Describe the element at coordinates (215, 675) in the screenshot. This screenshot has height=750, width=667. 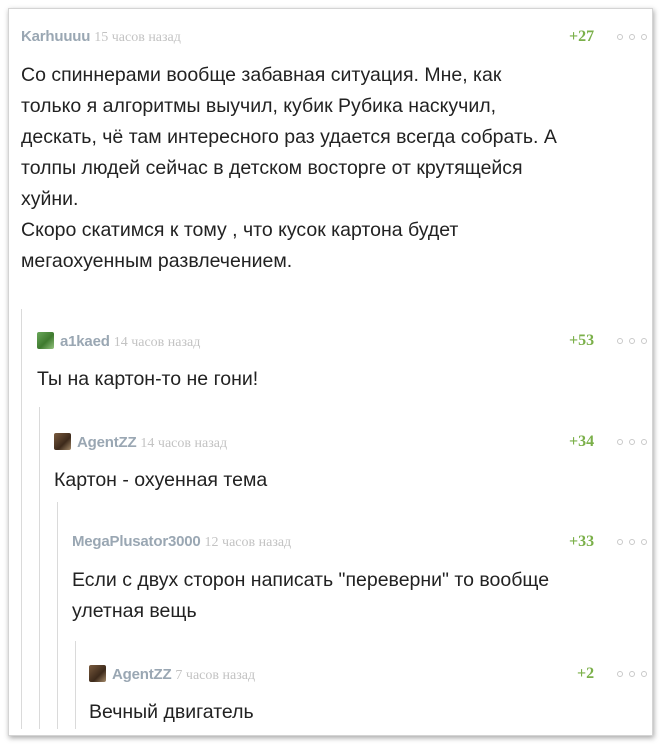
I see `comment-time: 7 часов назад` at that location.